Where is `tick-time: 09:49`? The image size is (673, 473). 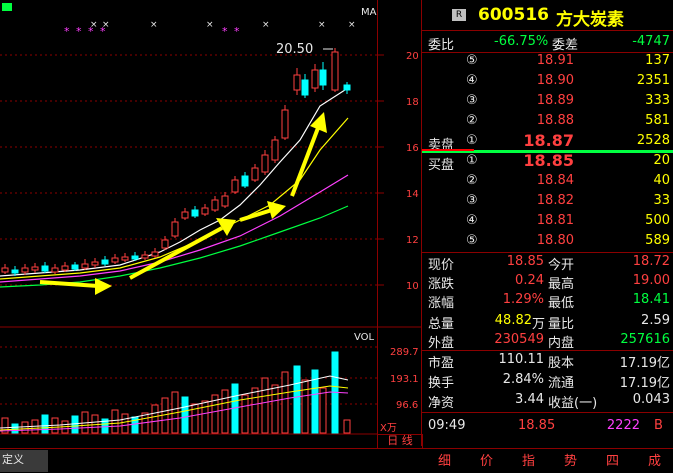
tick-time: 09:49 is located at coordinates (447, 425).